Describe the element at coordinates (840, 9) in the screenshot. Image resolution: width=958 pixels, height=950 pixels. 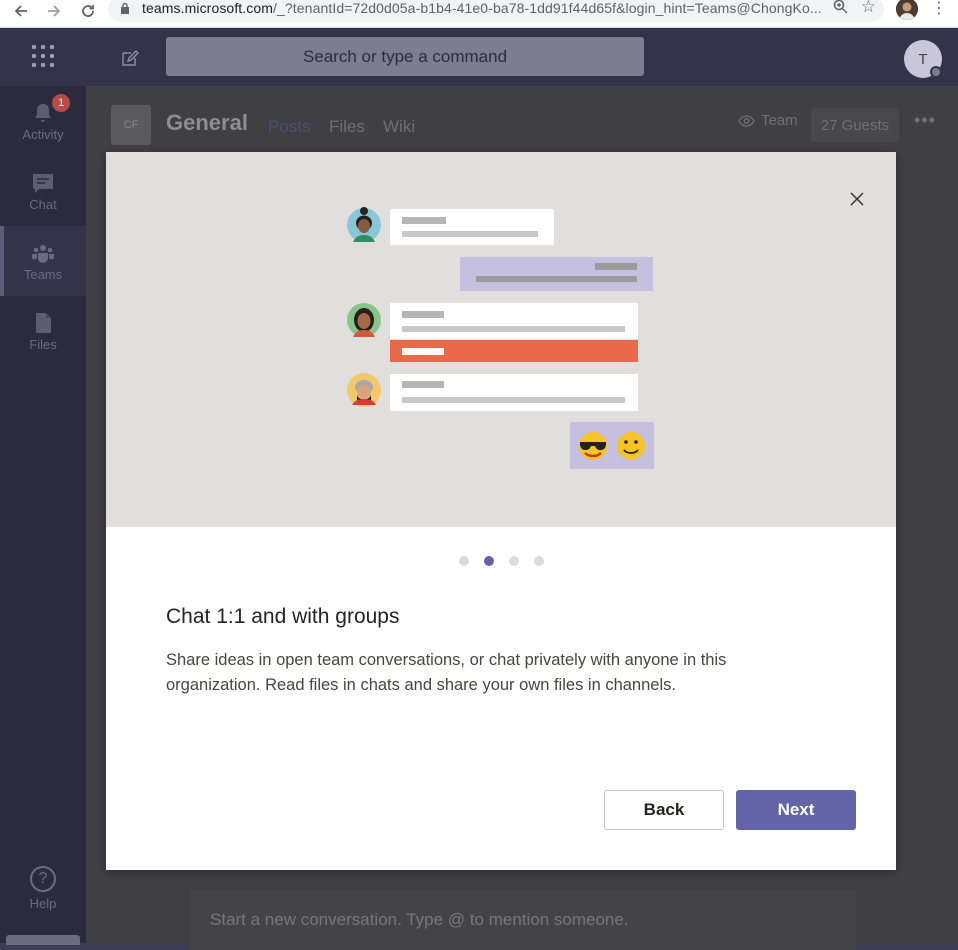
I see `zoom-icon` at that location.